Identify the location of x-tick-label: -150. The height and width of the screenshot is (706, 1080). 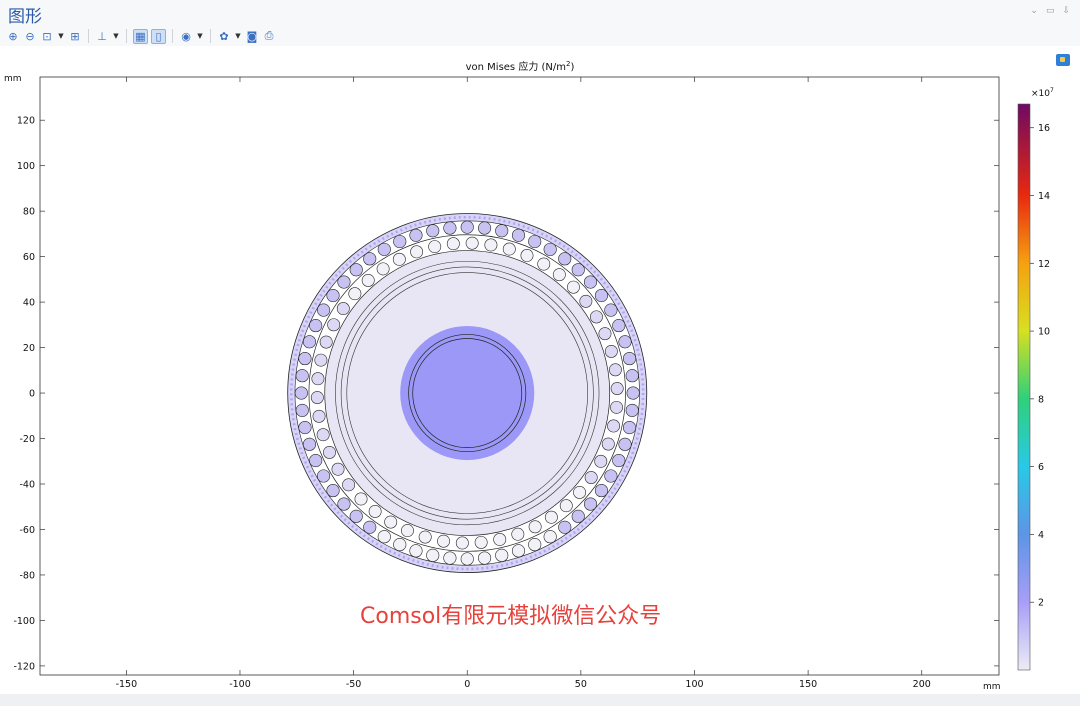
(127, 684).